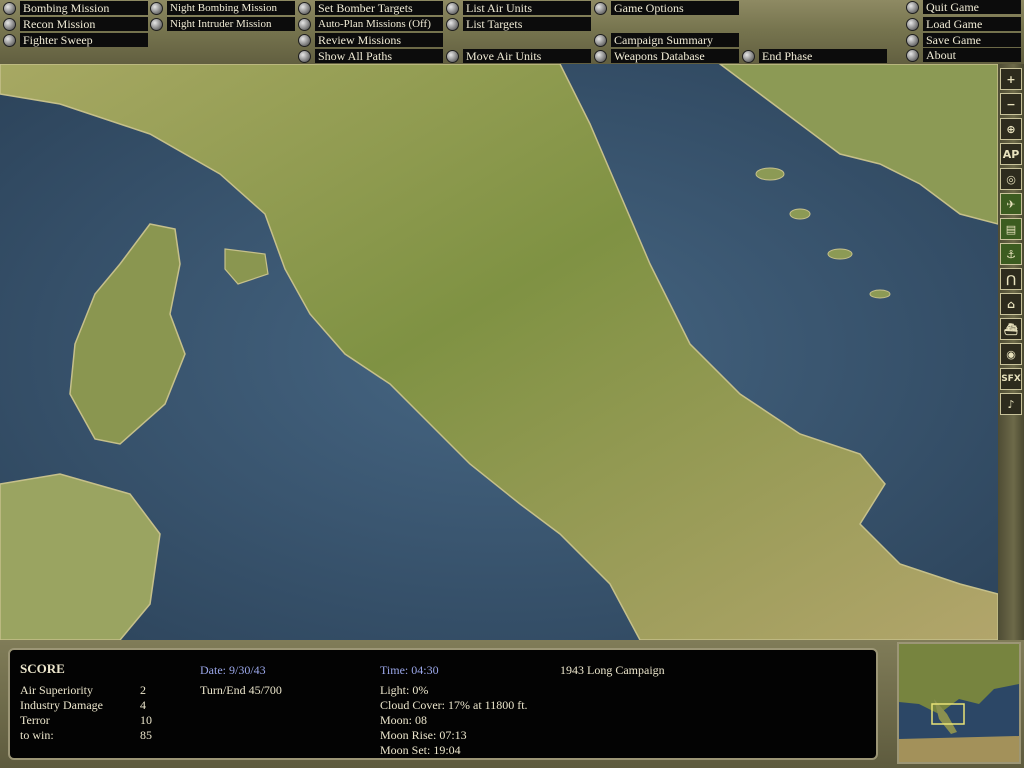  I want to click on minimap-africa, so click(959, 749).